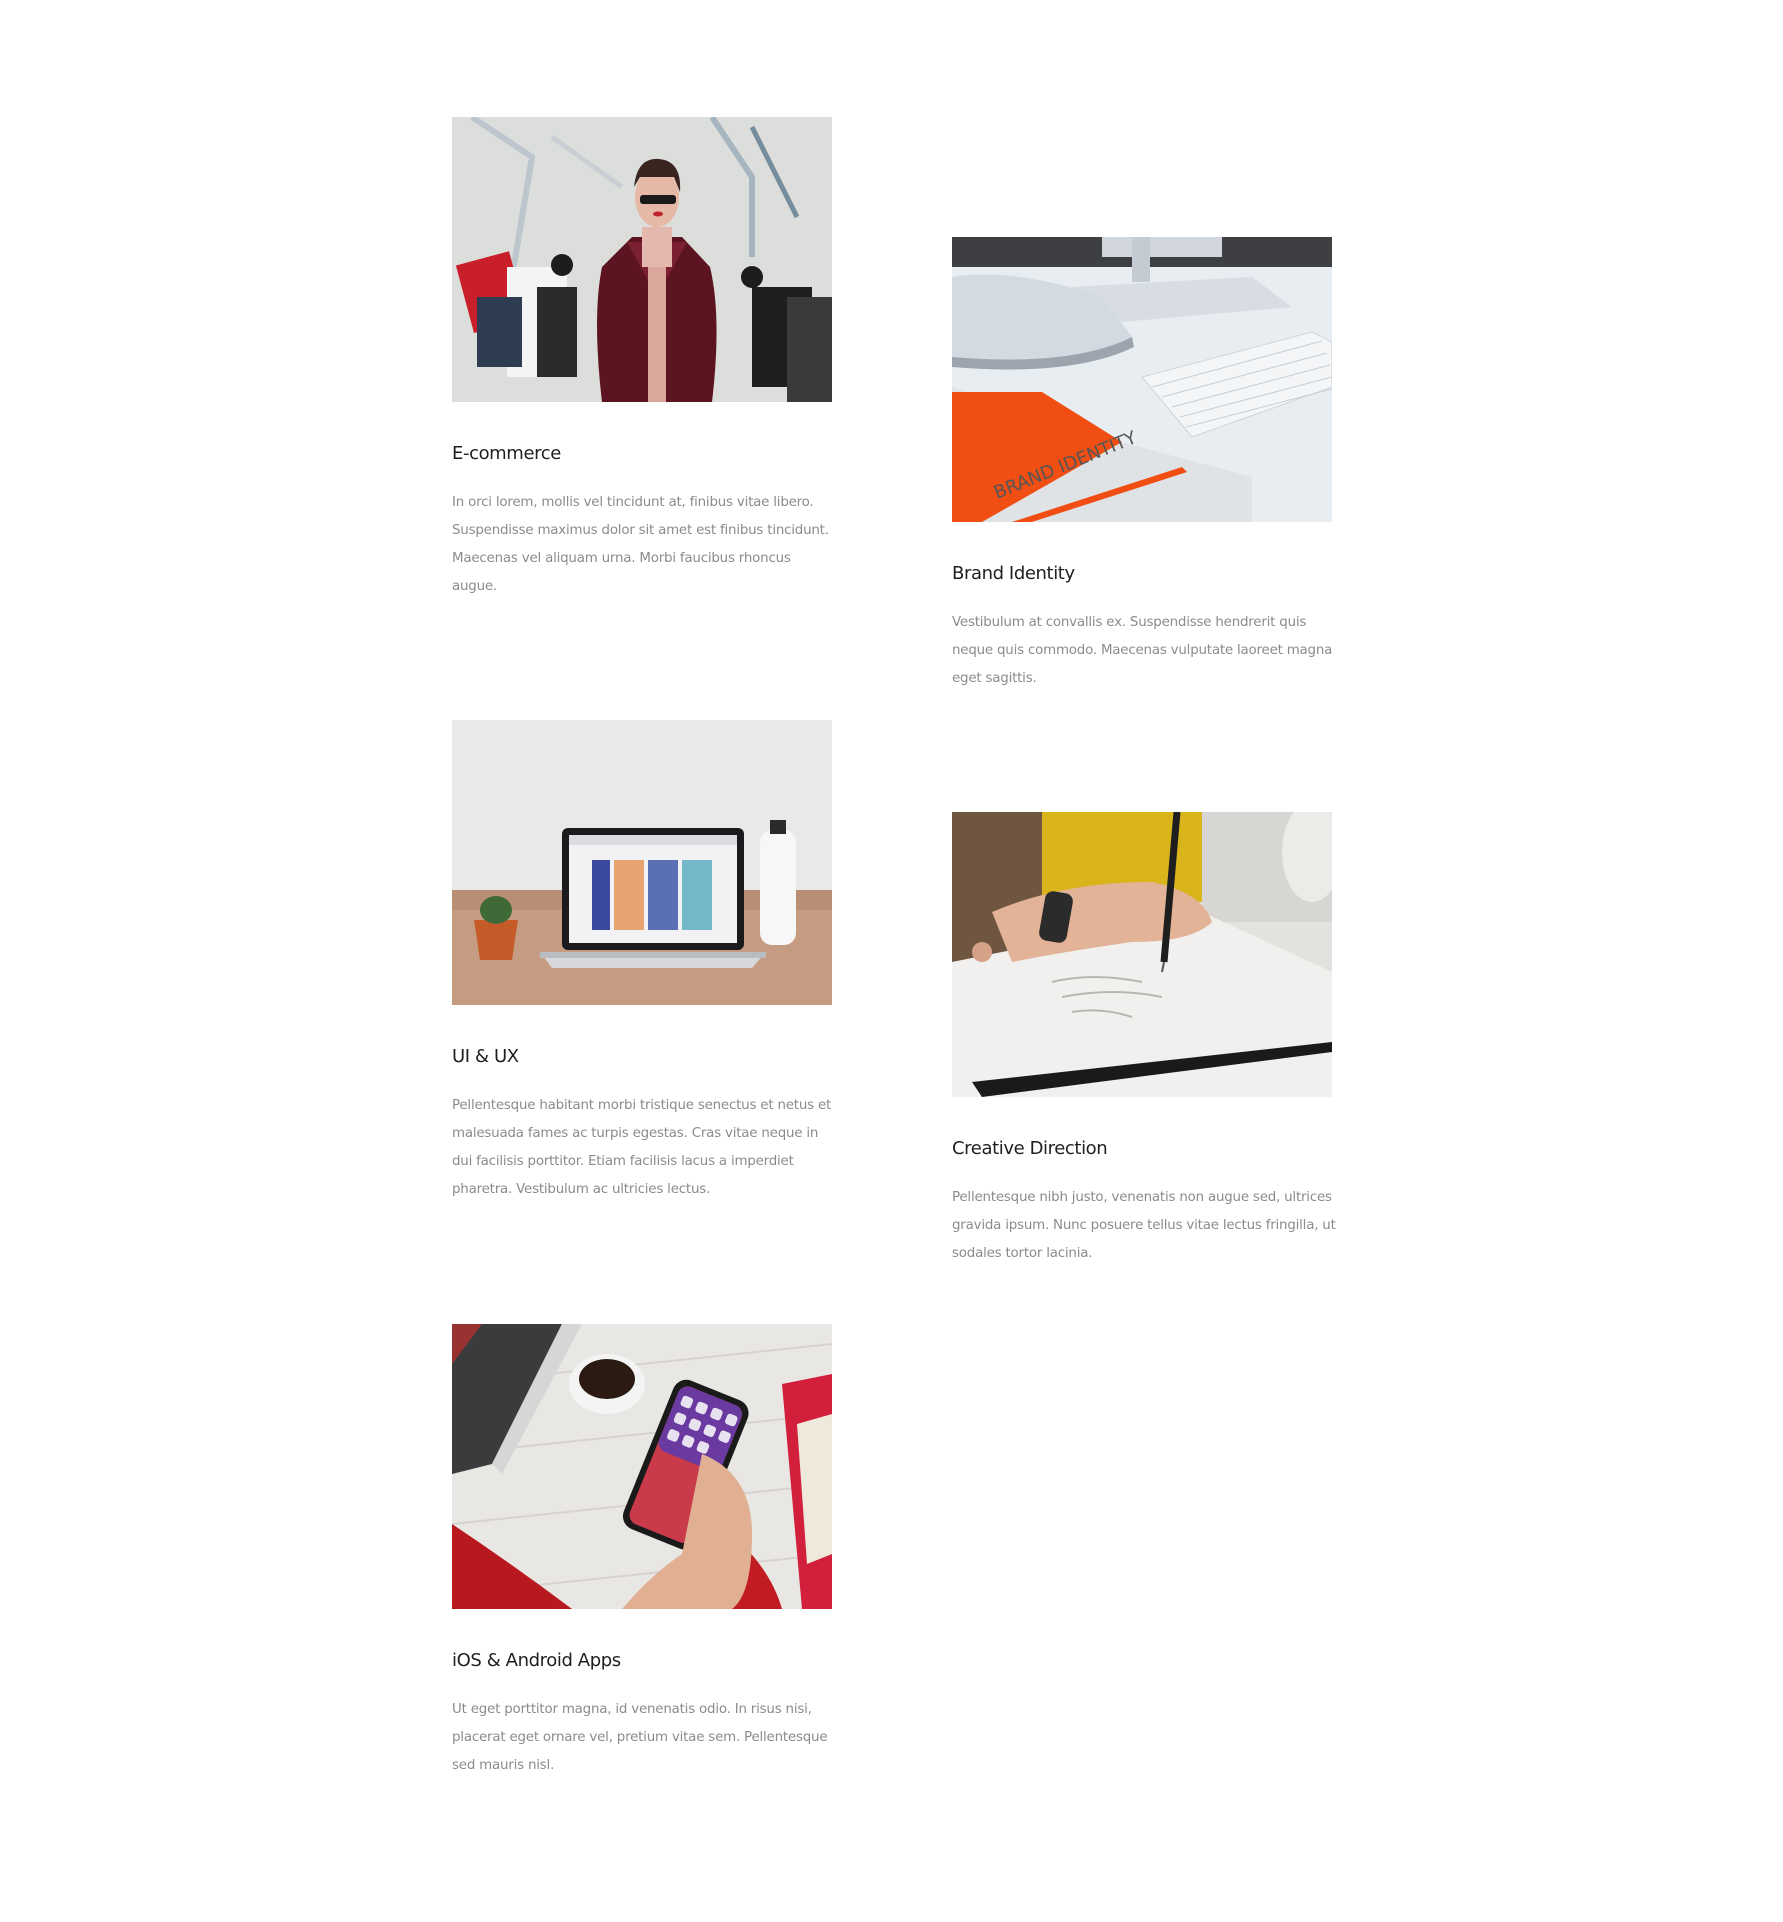 The image size is (1783, 1922). I want to click on project-image-ios-android-apps, so click(642, 1466).